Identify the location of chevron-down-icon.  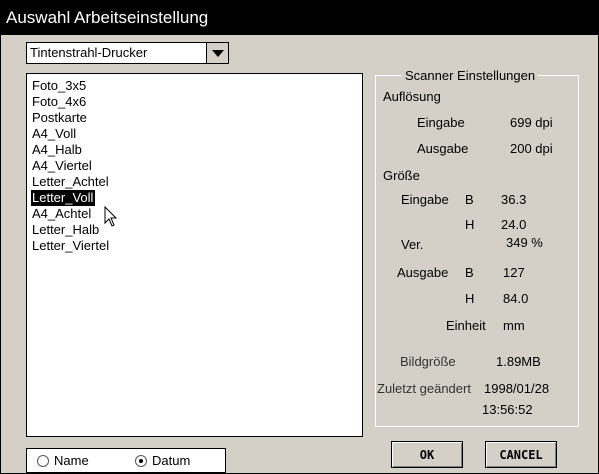
(217, 53).